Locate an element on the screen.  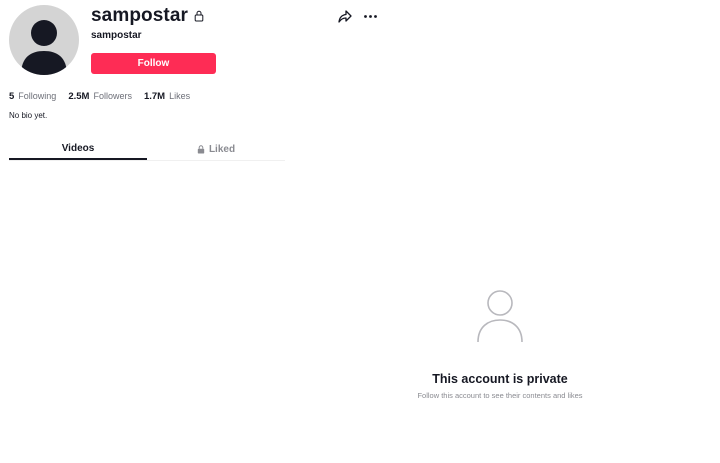
profile-bio: No bio yet. is located at coordinates (28, 115).